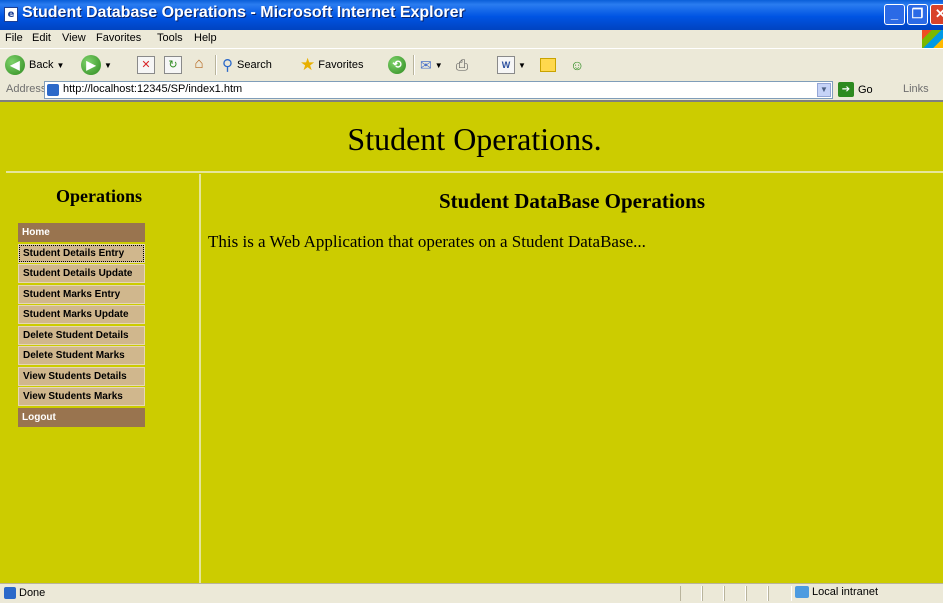 This screenshot has height=603, width=943. I want to click on menu-item-student-marks-entry: Student Marks Entry, so click(81, 294).